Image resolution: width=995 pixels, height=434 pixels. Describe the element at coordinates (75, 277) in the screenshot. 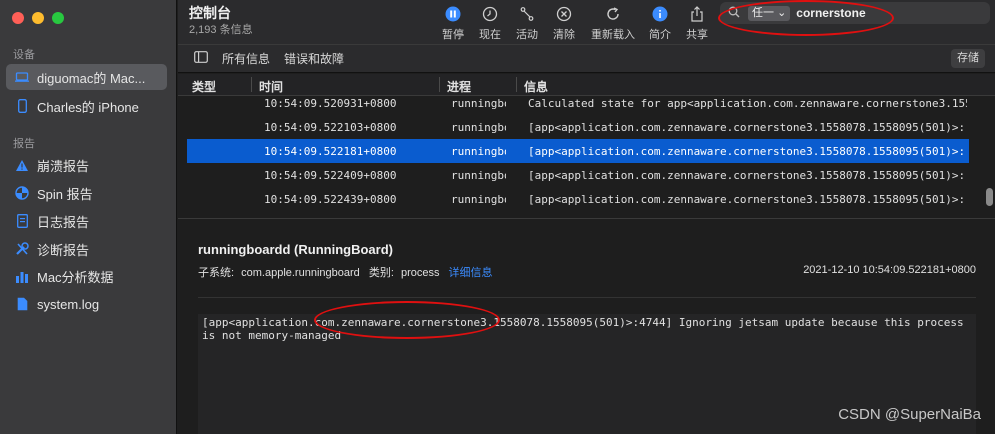

I see `sidebar-item-label: Mac分析数据` at that location.